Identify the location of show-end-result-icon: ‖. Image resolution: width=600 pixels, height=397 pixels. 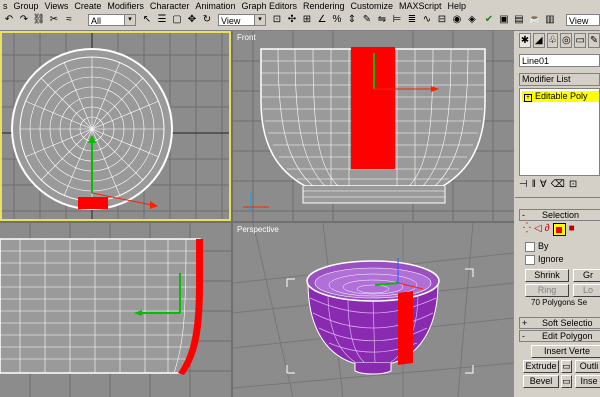
(534, 186).